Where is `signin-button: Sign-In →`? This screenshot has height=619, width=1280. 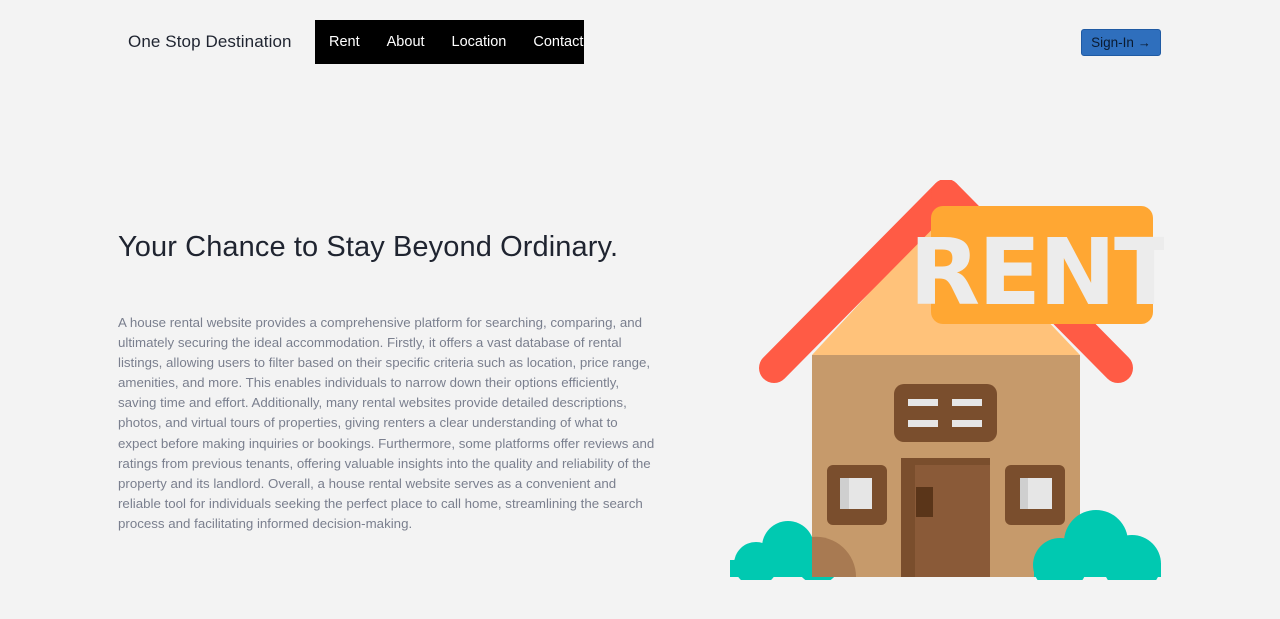
signin-button: Sign-In → is located at coordinates (1121, 42).